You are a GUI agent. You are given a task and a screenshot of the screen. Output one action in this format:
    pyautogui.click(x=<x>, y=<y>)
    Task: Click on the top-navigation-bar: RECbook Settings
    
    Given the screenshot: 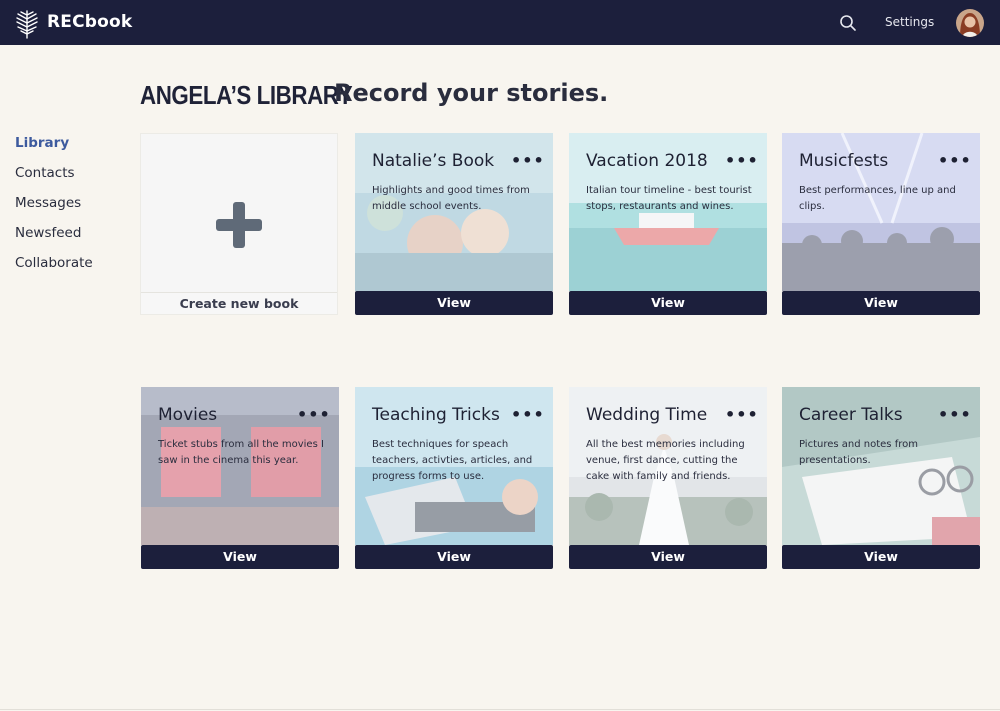 What is the action you would take?
    pyautogui.click(x=500, y=22)
    